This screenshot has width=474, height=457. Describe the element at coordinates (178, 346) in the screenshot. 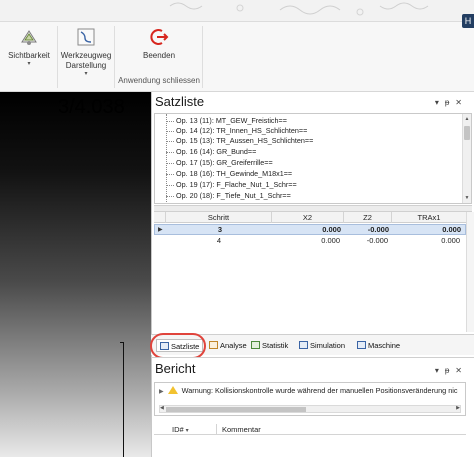

I see `highlight-annotation` at that location.